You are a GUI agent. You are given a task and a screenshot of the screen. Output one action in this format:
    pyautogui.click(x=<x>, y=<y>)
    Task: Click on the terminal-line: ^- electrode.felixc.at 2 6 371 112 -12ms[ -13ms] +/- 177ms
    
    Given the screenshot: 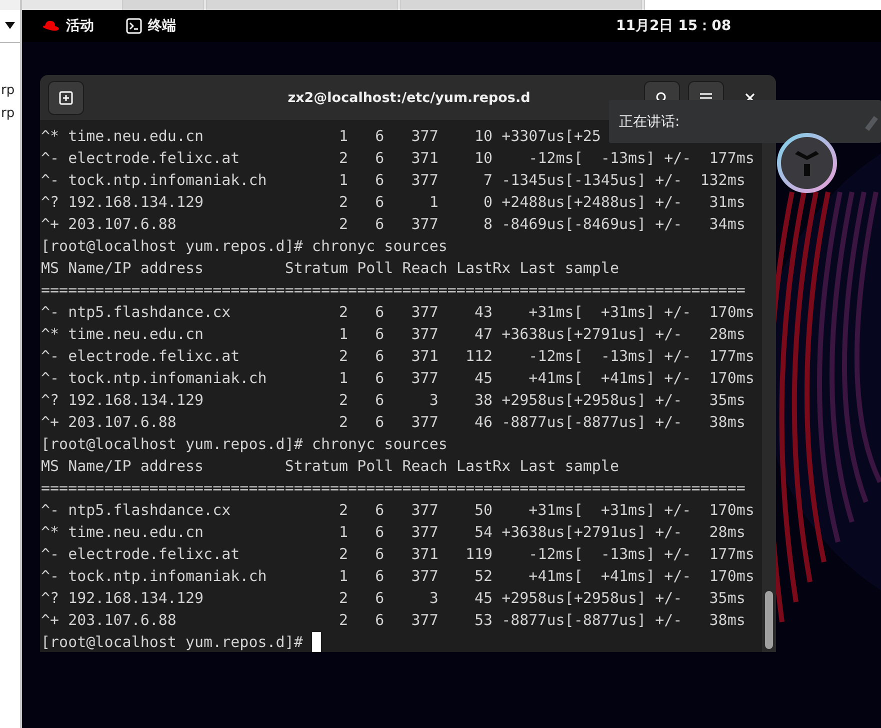 What is the action you would take?
    pyautogui.click(x=398, y=356)
    